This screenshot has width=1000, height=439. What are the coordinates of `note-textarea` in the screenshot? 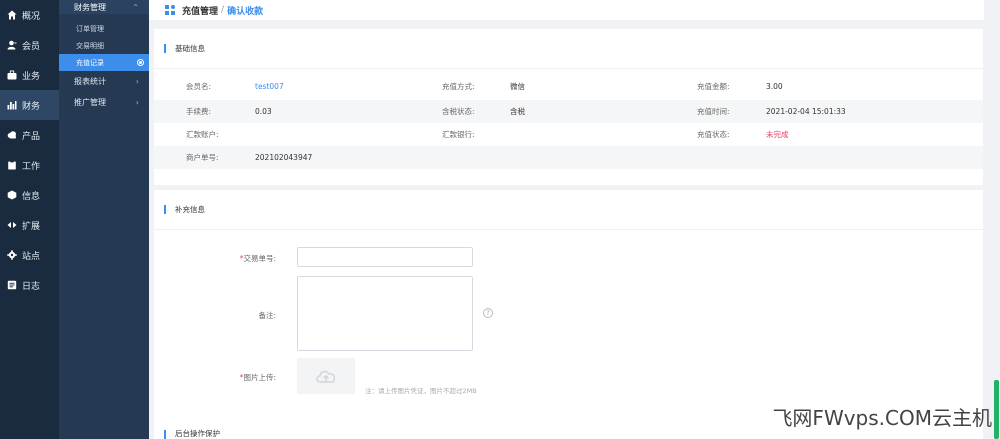 It's located at (385, 313).